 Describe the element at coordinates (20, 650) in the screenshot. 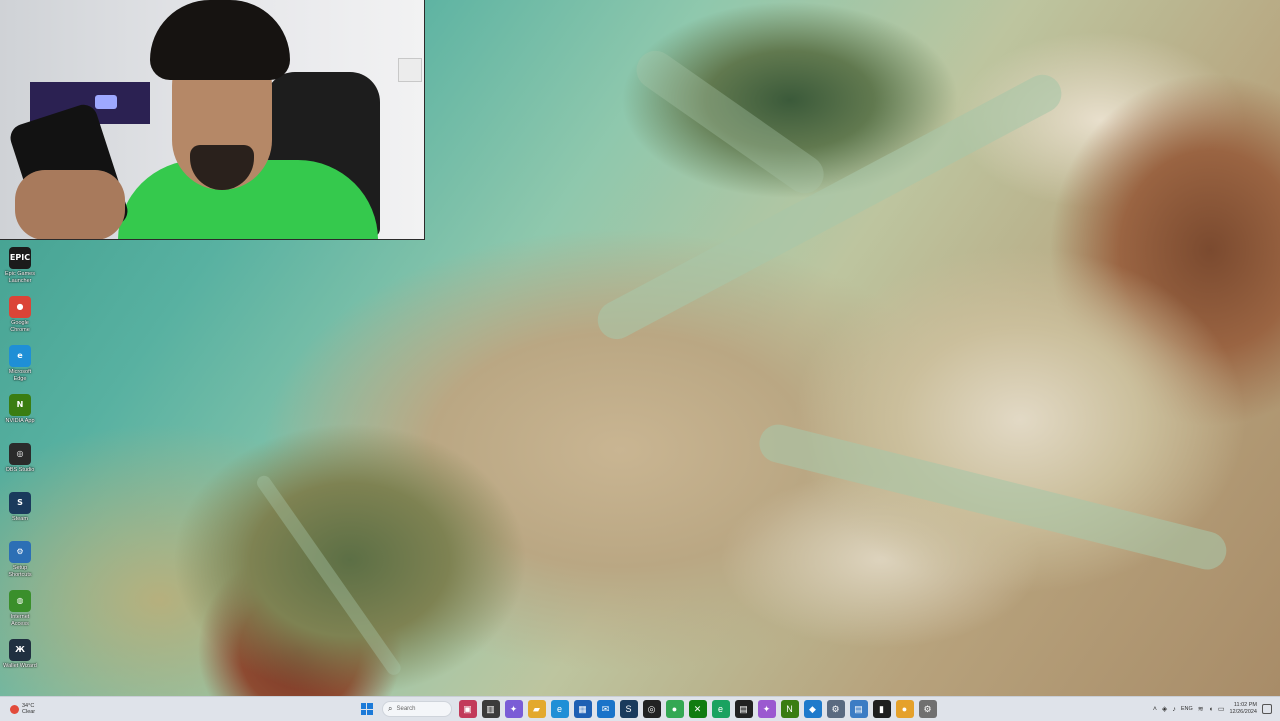

I see `app-icon: Ж` at that location.